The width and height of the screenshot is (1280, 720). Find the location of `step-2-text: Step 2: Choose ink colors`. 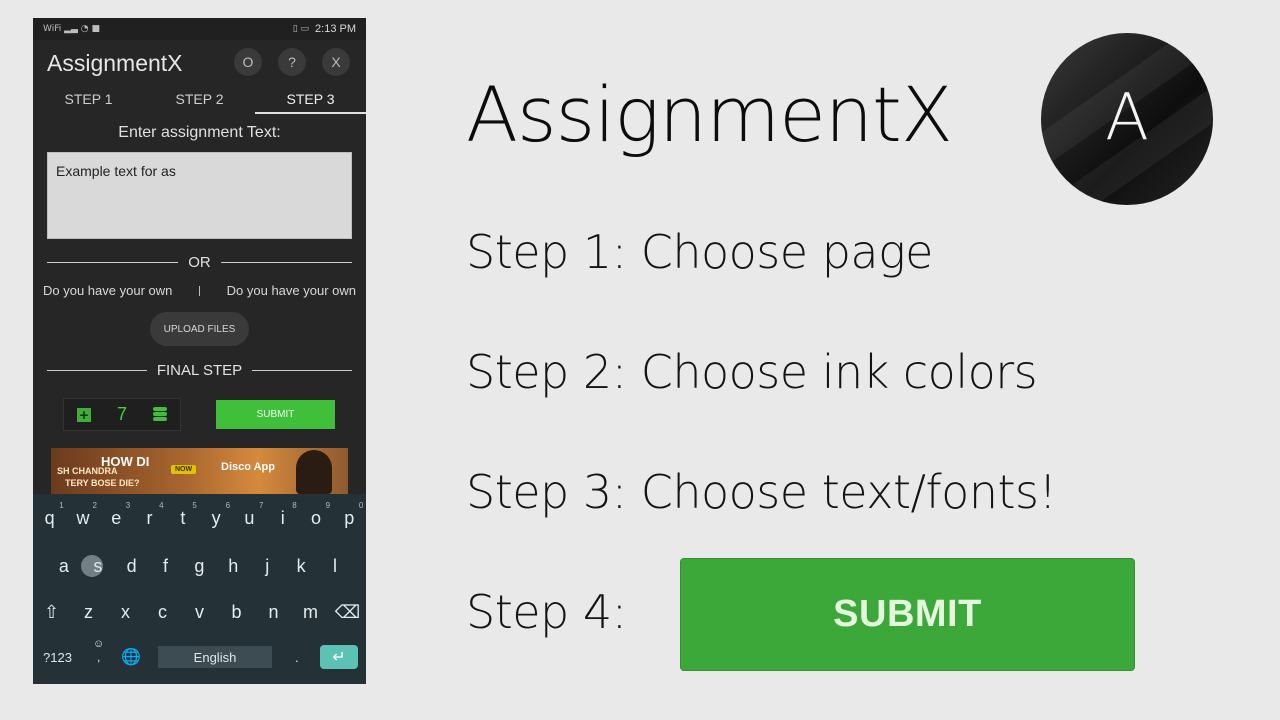

step-2-text: Step 2: Choose ink colors is located at coordinates (752, 372).